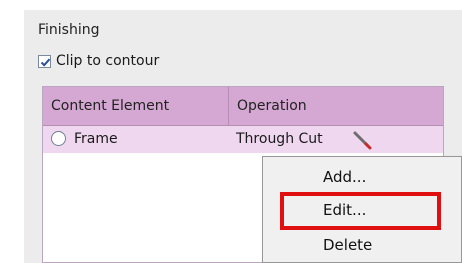 Image resolution: width=462 pixels, height=263 pixels. What do you see at coordinates (228, 106) in the screenshot?
I see `column-separator` at bounding box center [228, 106].